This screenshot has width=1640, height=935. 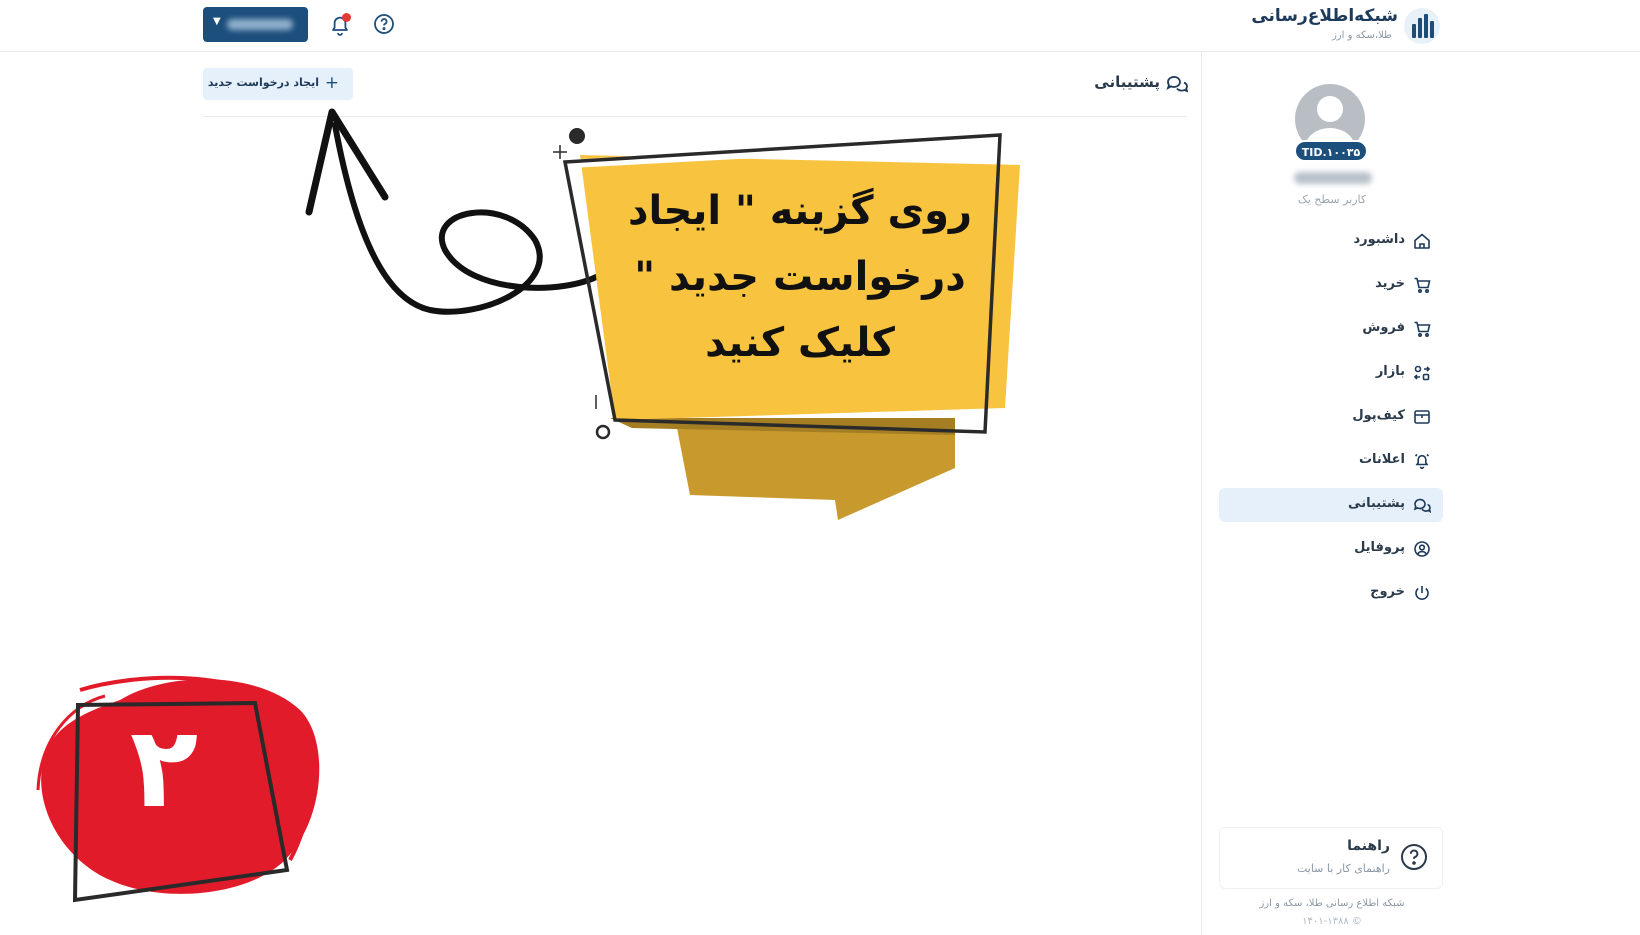 I want to click on new-request-button: + ایجاد درخواست جدید, so click(x=278, y=84).